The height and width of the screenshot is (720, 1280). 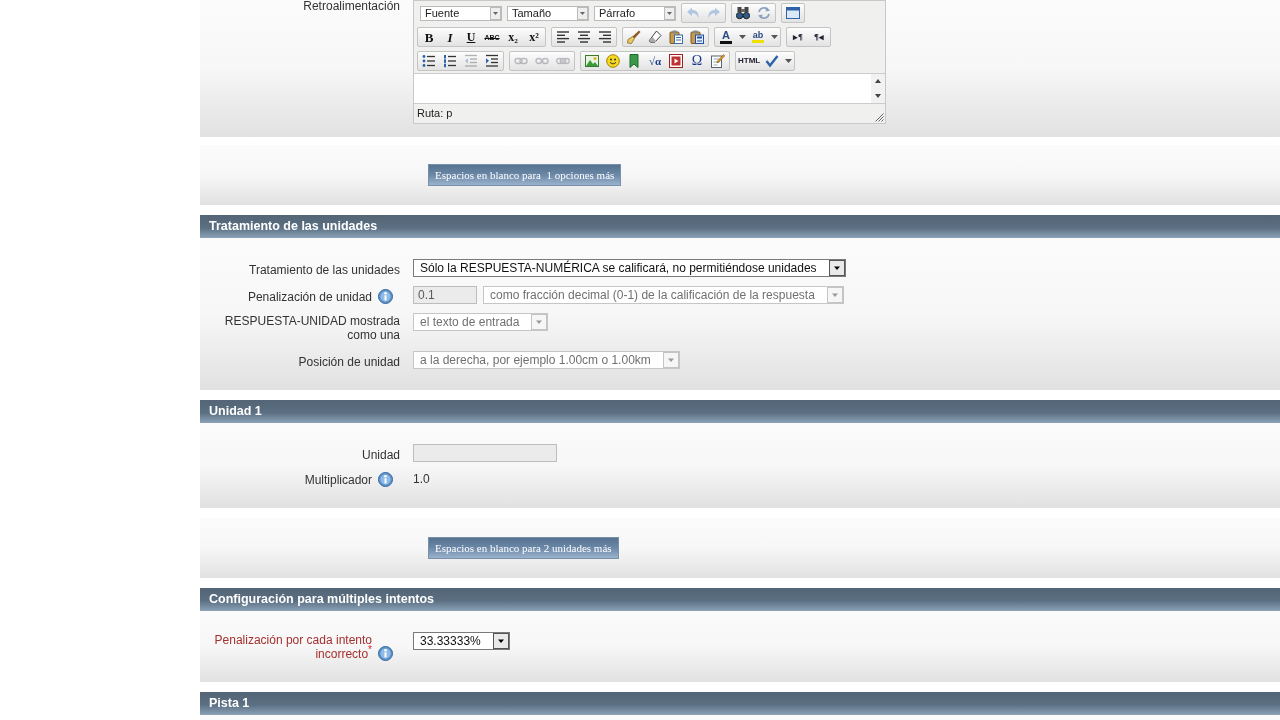 What do you see at coordinates (461, 641) in the screenshot?
I see `select-dropdown: 33.33333%` at bounding box center [461, 641].